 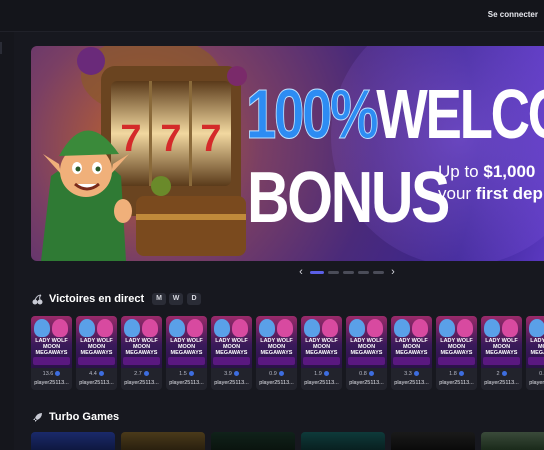 I want to click on subline2-bold: first dep, so click(x=509, y=193).